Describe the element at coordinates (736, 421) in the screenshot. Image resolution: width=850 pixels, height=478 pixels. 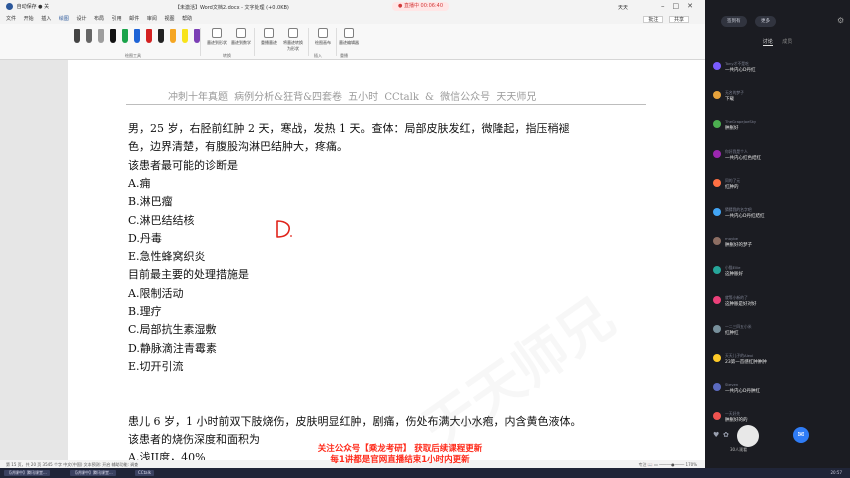
I see `chat-text: 肿胀好的的` at that location.